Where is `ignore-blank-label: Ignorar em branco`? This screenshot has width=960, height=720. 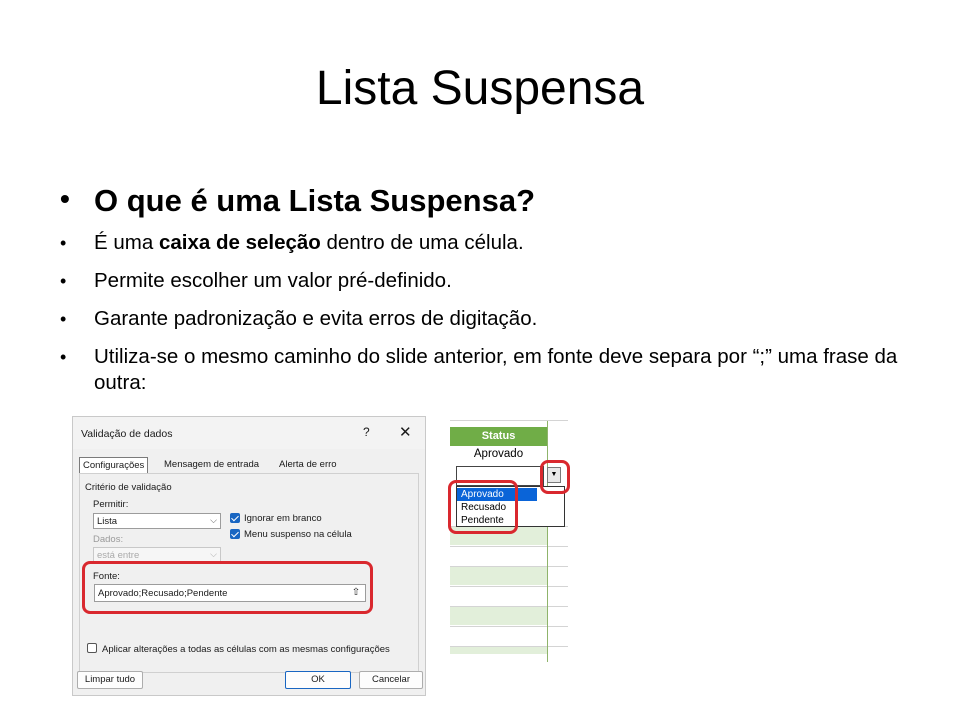 ignore-blank-label: Ignorar em branco is located at coordinates (283, 518).